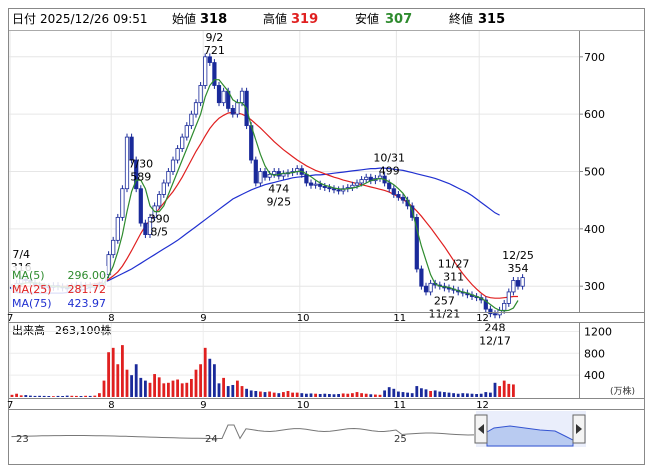 The width and height of the screenshot is (653, 474). Describe the element at coordinates (389, 158) in the screenshot. I see `annotation-label: 10/31` at that location.